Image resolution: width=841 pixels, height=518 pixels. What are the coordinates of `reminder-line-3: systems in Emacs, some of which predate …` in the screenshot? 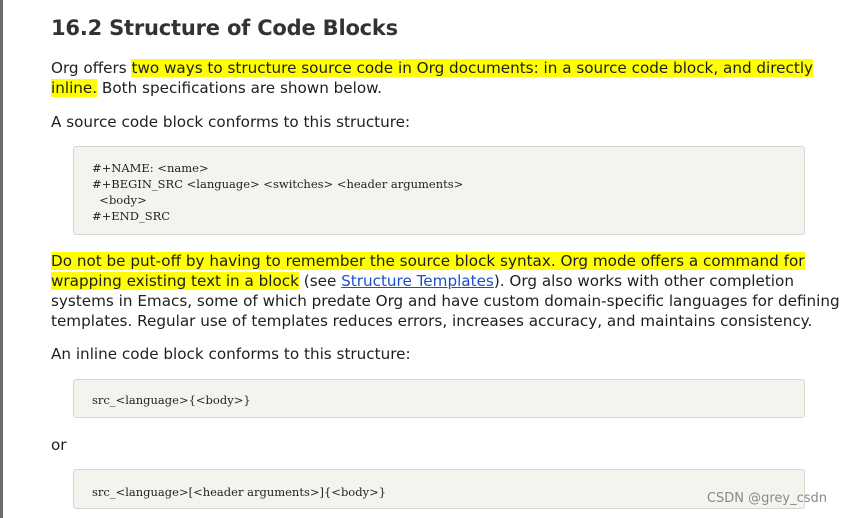 It's located at (445, 301).